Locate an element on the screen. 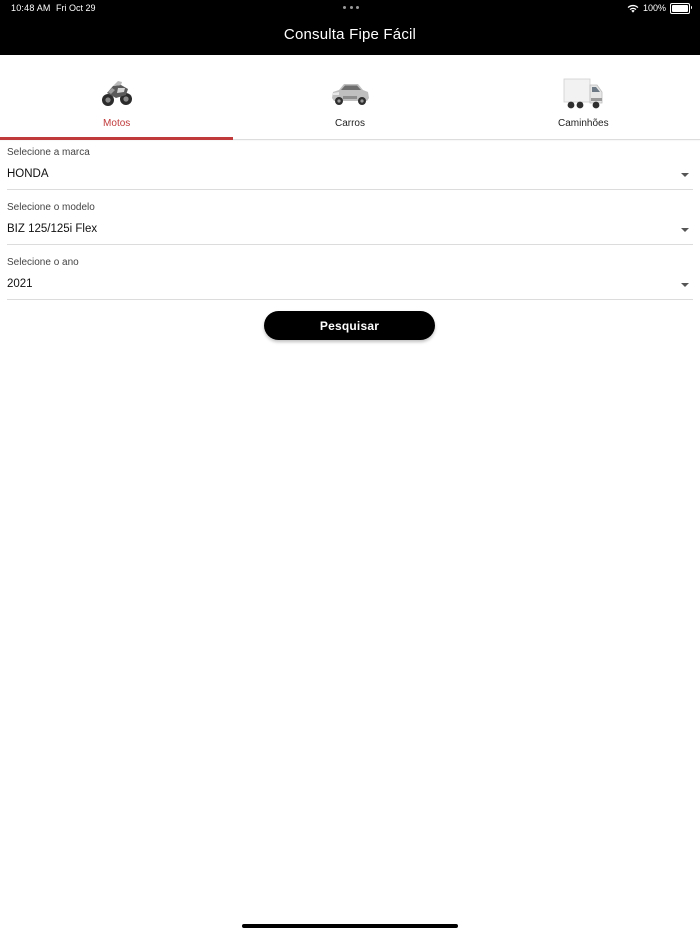 Image resolution: width=700 pixels, height=934 pixels. status-time: 10:48 AM is located at coordinates (31, 8).